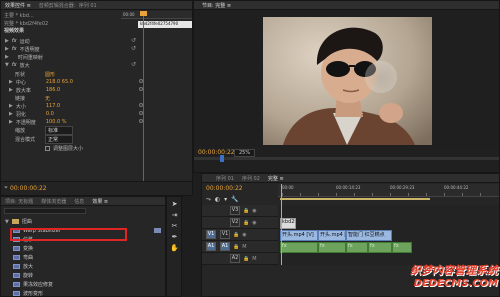  Describe the element at coordinates (174, 204) in the screenshot. I see `selection-tool-icon: ➤` at that location.